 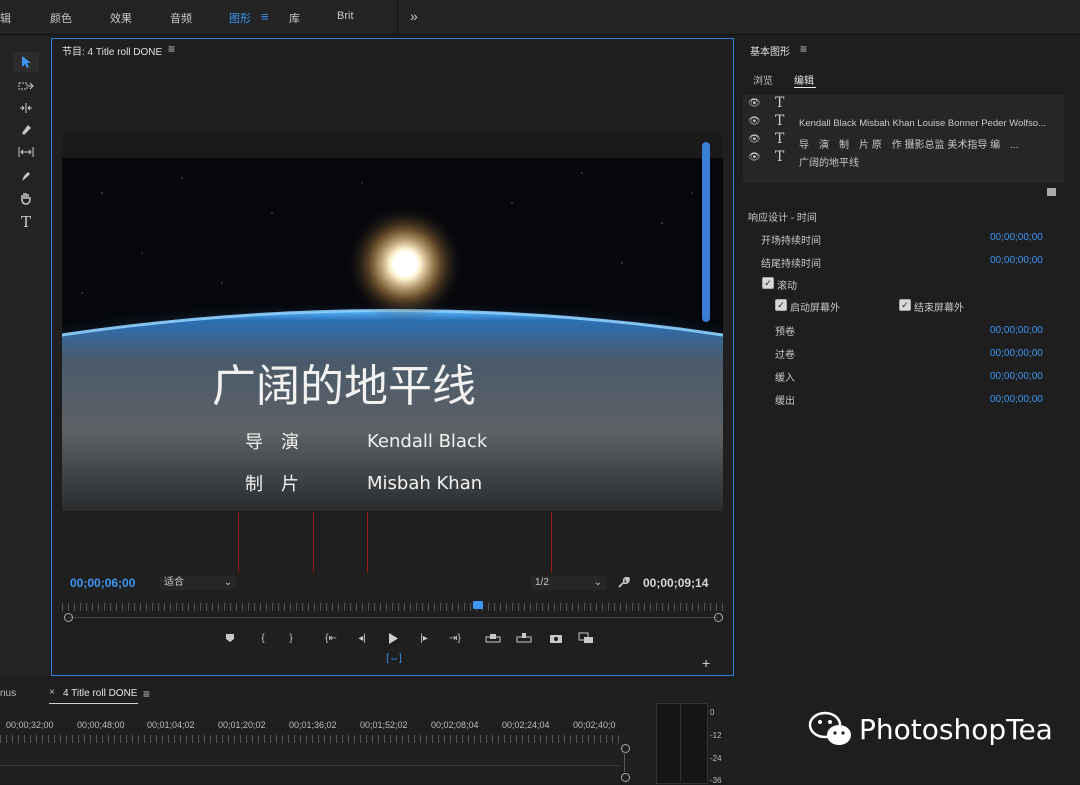 I want to click on settings-wrench-icon, so click(x=623, y=584).